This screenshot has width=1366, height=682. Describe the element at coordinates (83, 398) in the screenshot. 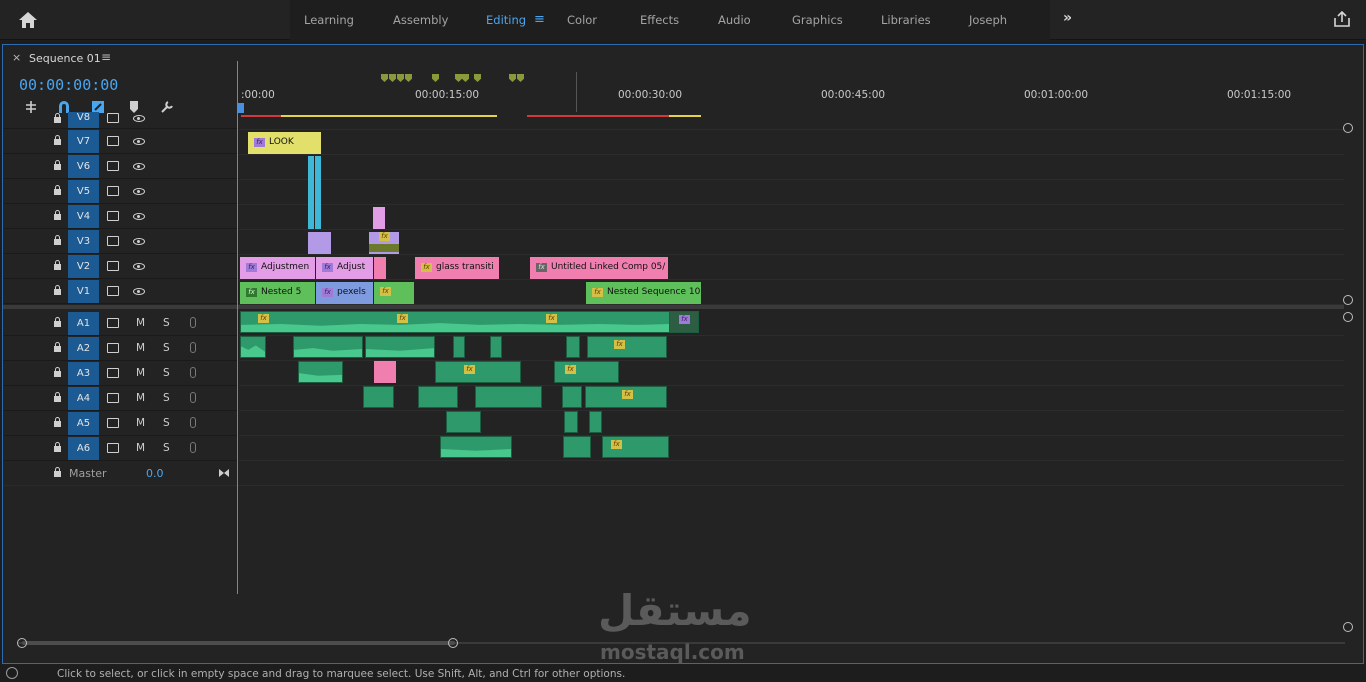

I see `track-label: A4` at that location.